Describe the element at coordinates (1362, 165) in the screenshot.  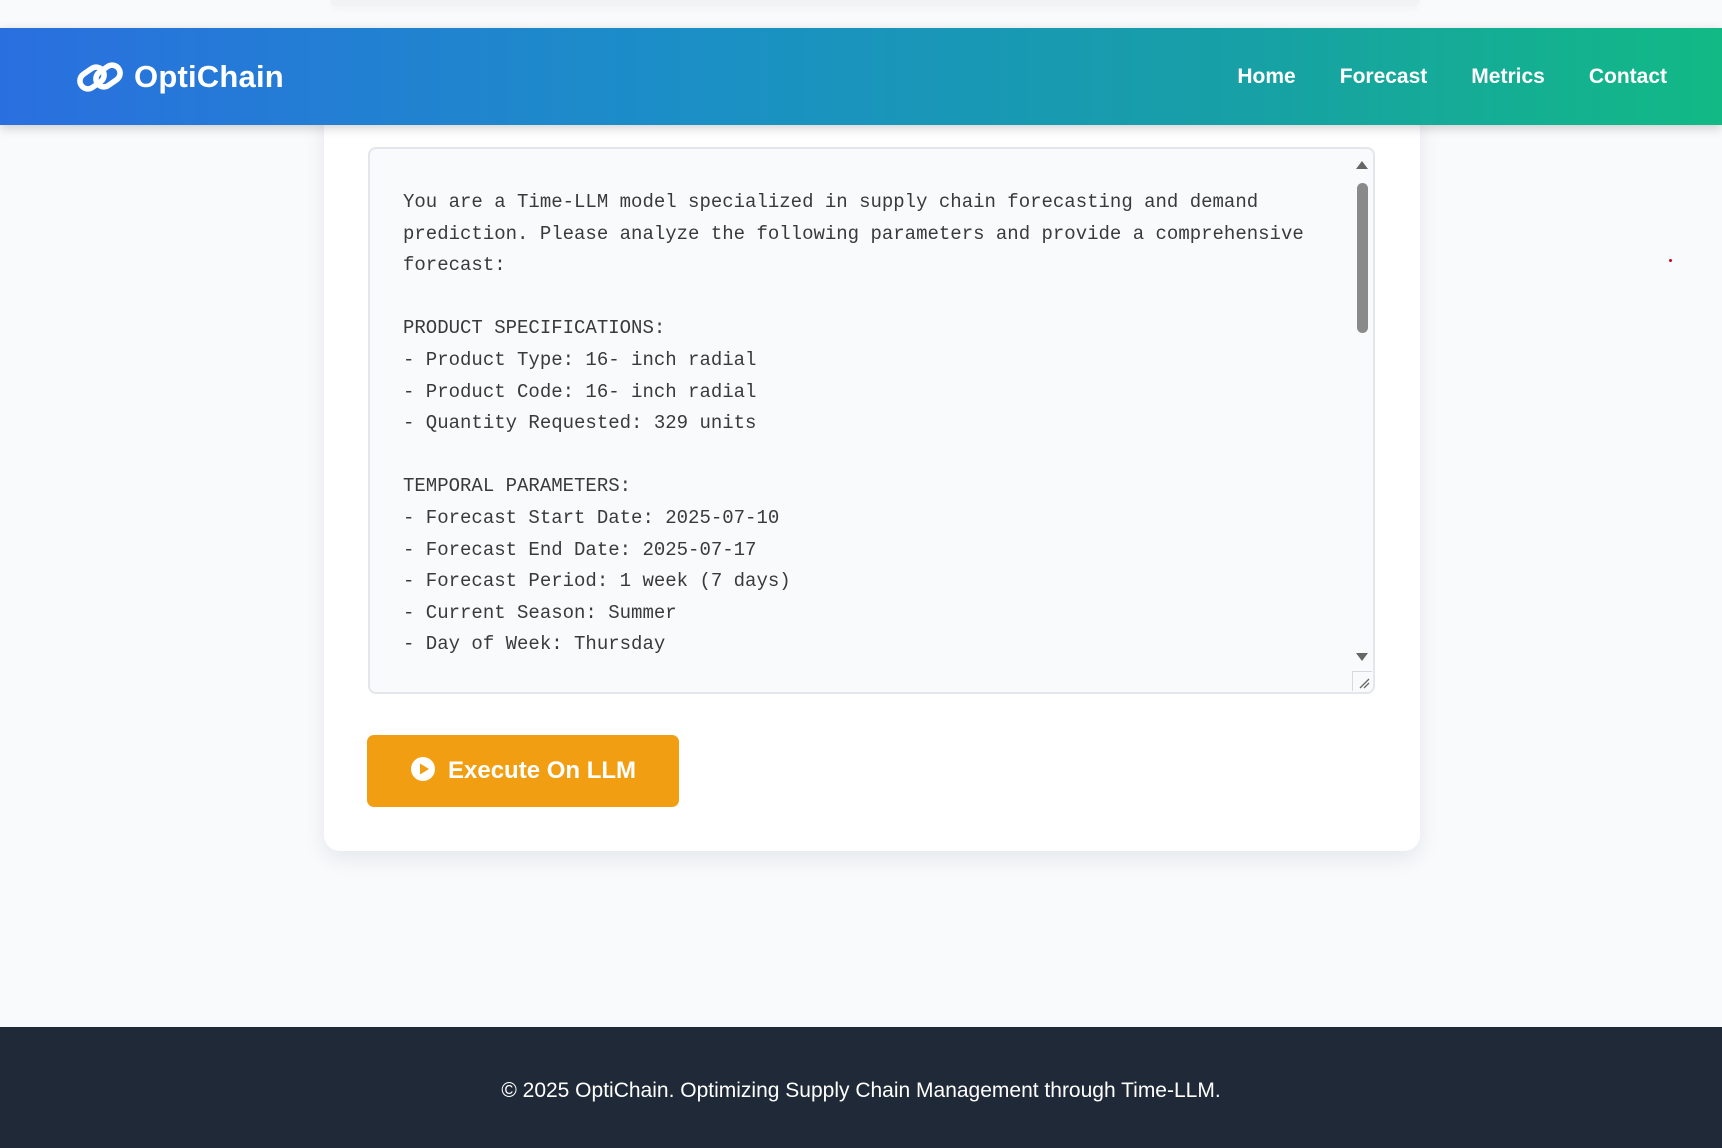
I see `scroll-up-arrow-icon` at that location.